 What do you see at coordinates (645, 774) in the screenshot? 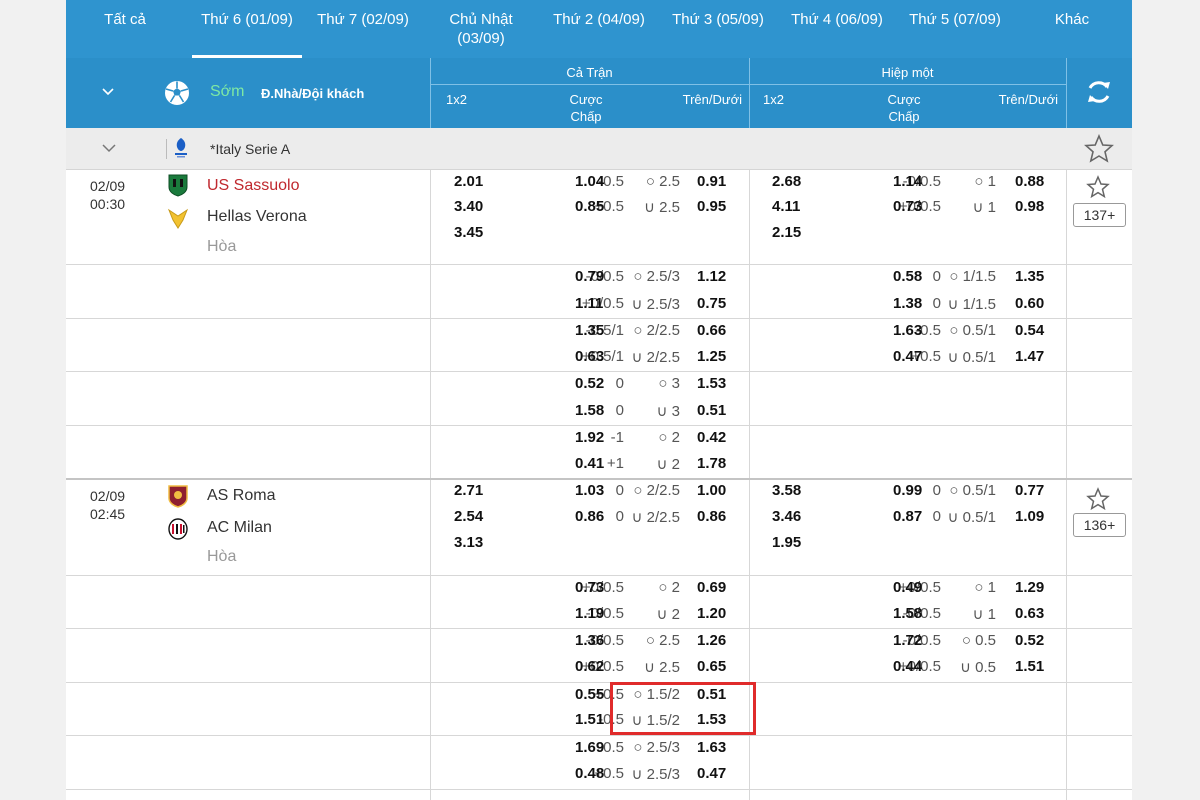
I see `under-line: ∪ 2.5/3` at bounding box center [645, 774].